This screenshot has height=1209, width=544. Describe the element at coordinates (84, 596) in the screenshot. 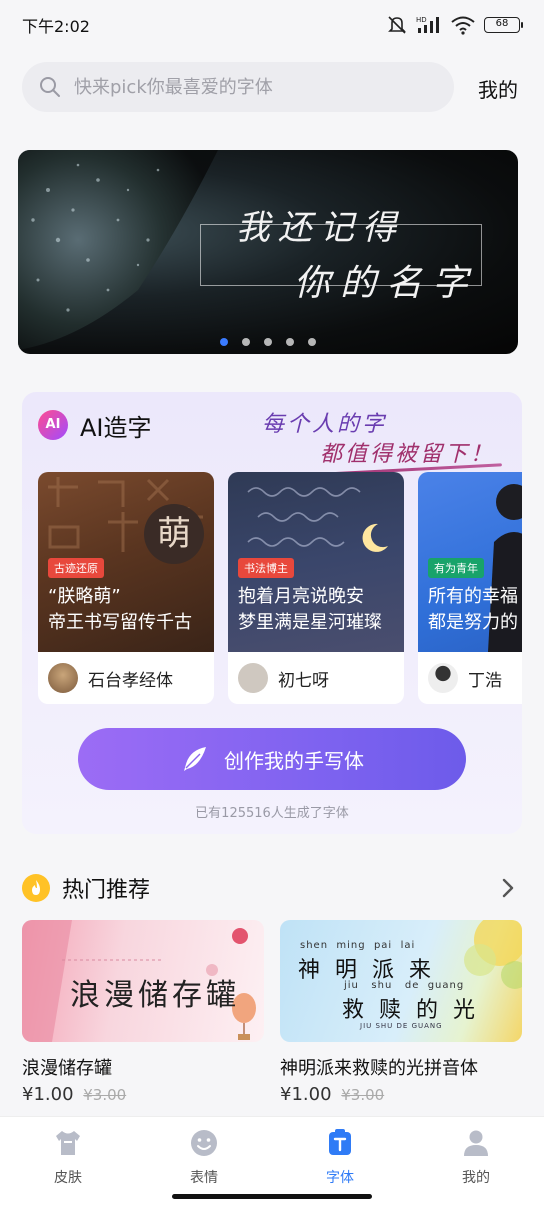

I see `card-line1: “朕略萌”` at that location.